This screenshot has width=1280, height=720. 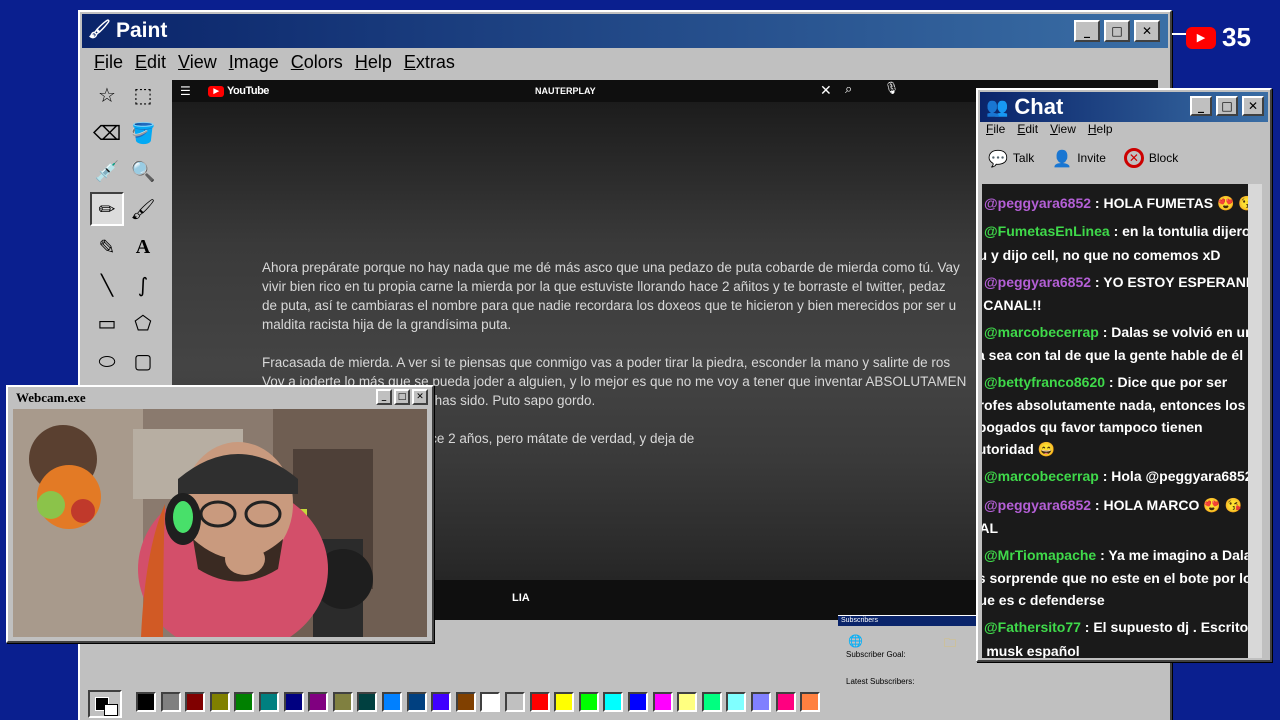 I want to click on current-colors, so click(x=105, y=704).